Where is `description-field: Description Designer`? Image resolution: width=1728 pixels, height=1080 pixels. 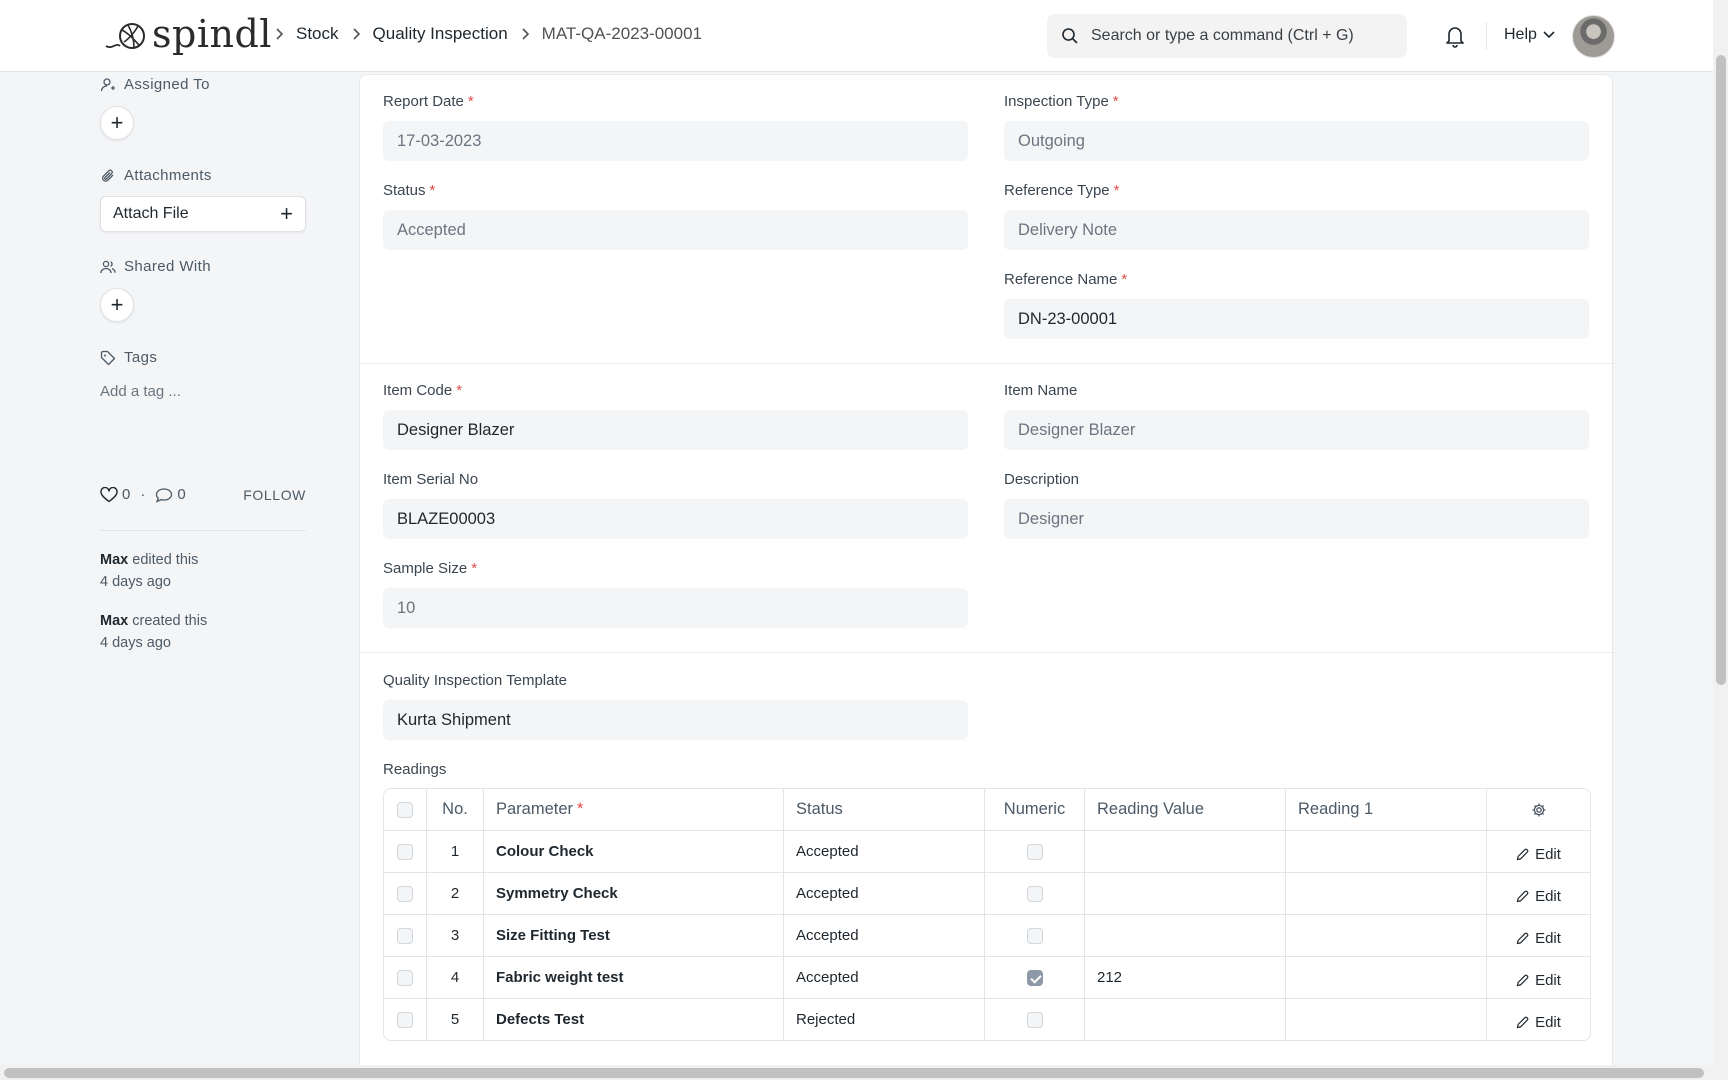
description-field: Description Designer is located at coordinates (1296, 505).